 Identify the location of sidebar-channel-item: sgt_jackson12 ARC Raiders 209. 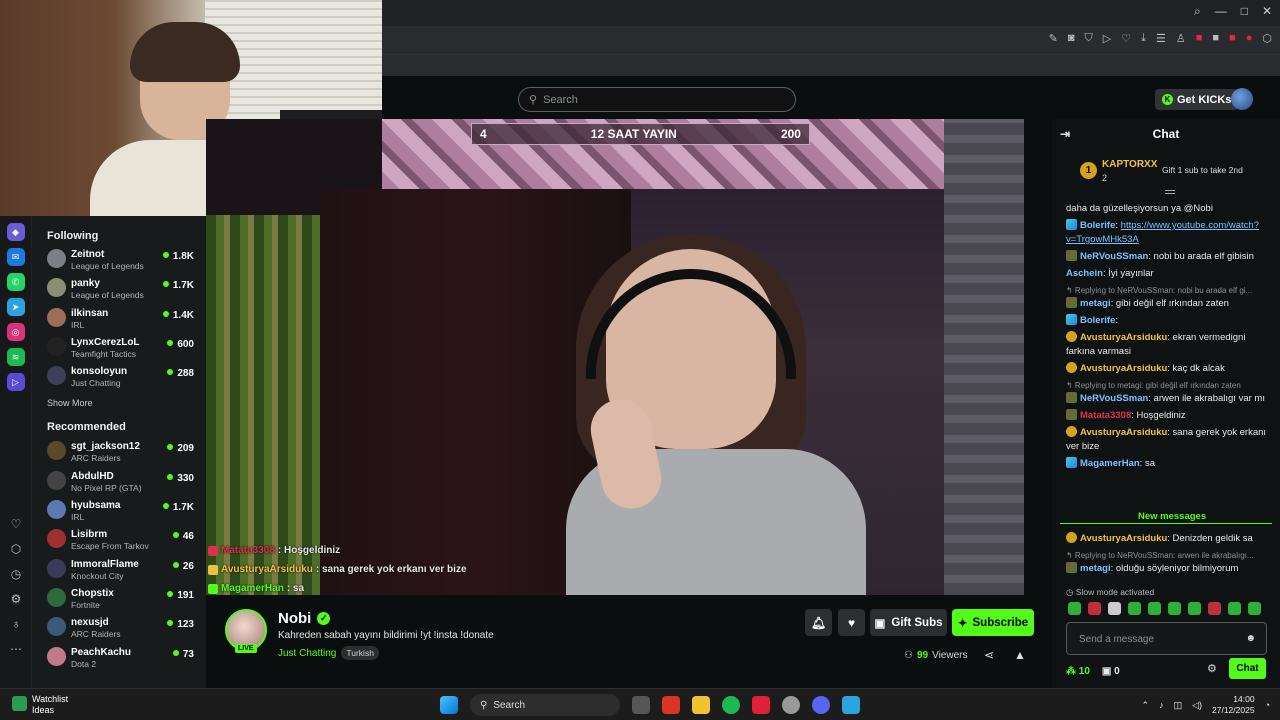
(119, 450).